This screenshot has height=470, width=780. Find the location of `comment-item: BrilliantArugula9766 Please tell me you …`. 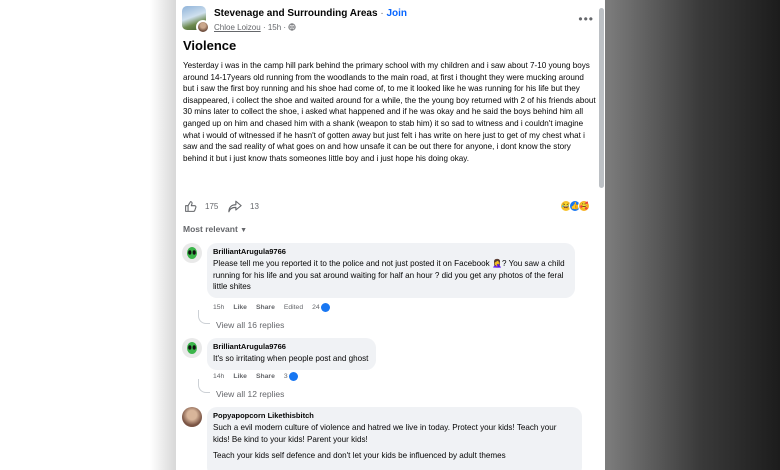

comment-item: BrilliantArugula9766 Please tell me you … is located at coordinates (392, 288).